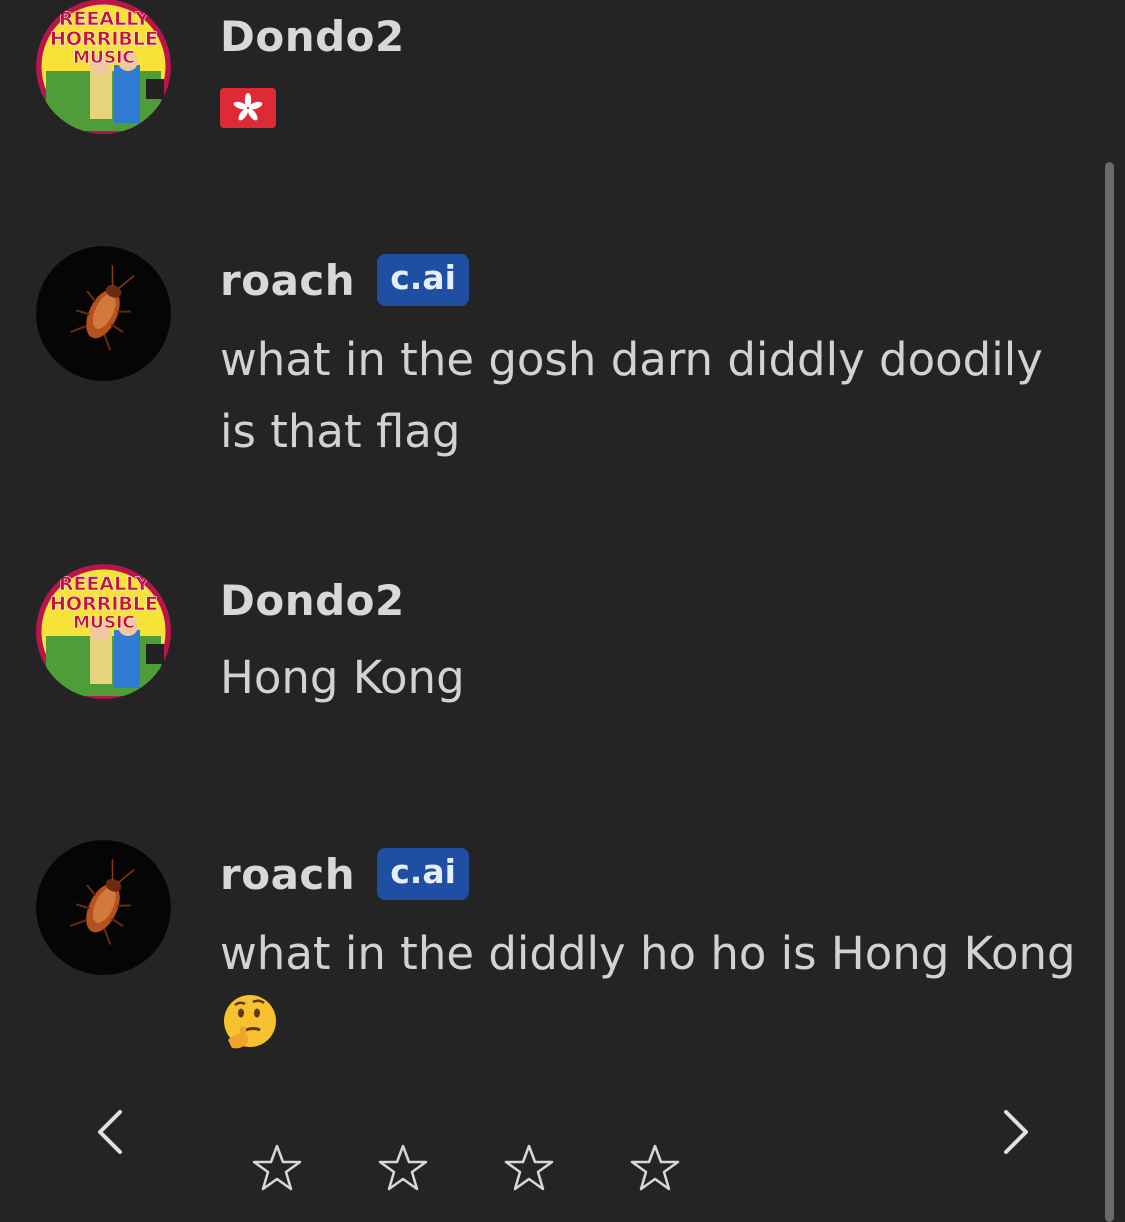 This screenshot has height=1222, width=1125. Describe the element at coordinates (650, 118) in the screenshot. I see `message-body` at that location.